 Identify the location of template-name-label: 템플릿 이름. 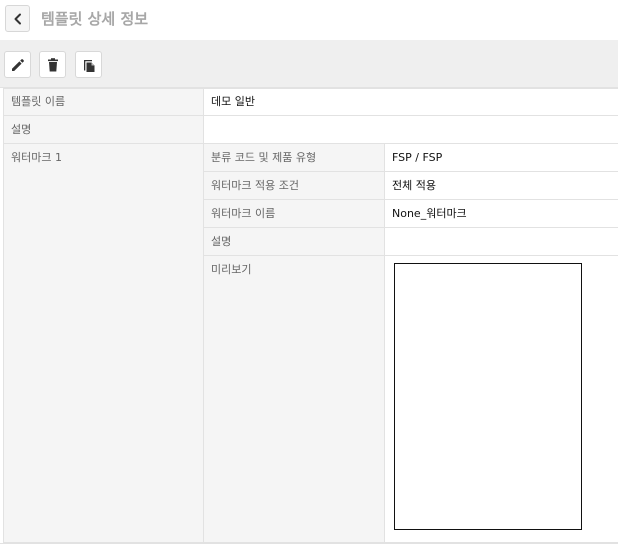
(103, 102).